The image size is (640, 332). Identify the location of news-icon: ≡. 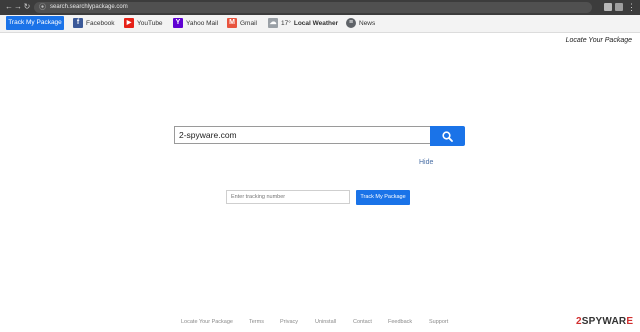
(351, 23).